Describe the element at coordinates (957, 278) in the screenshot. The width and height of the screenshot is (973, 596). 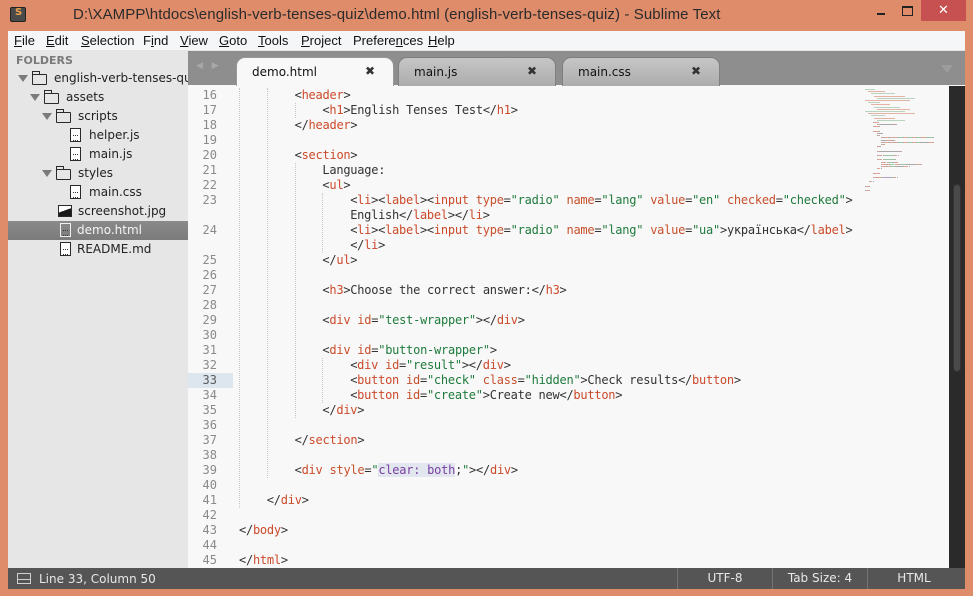
I see `scrollbar-thumb` at that location.